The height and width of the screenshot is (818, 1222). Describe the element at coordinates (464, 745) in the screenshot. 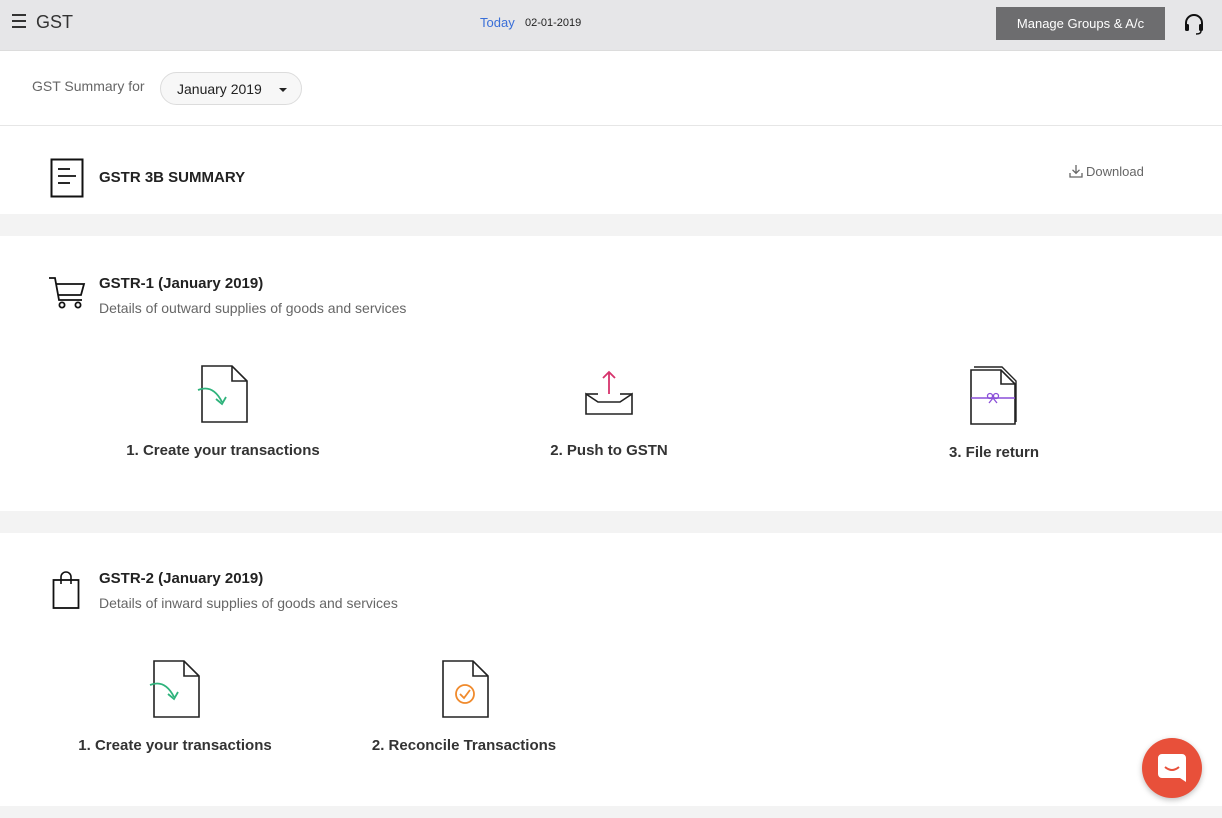

I see `gstr2-step-reconcile-label: 2. Reconcile Transactions` at that location.